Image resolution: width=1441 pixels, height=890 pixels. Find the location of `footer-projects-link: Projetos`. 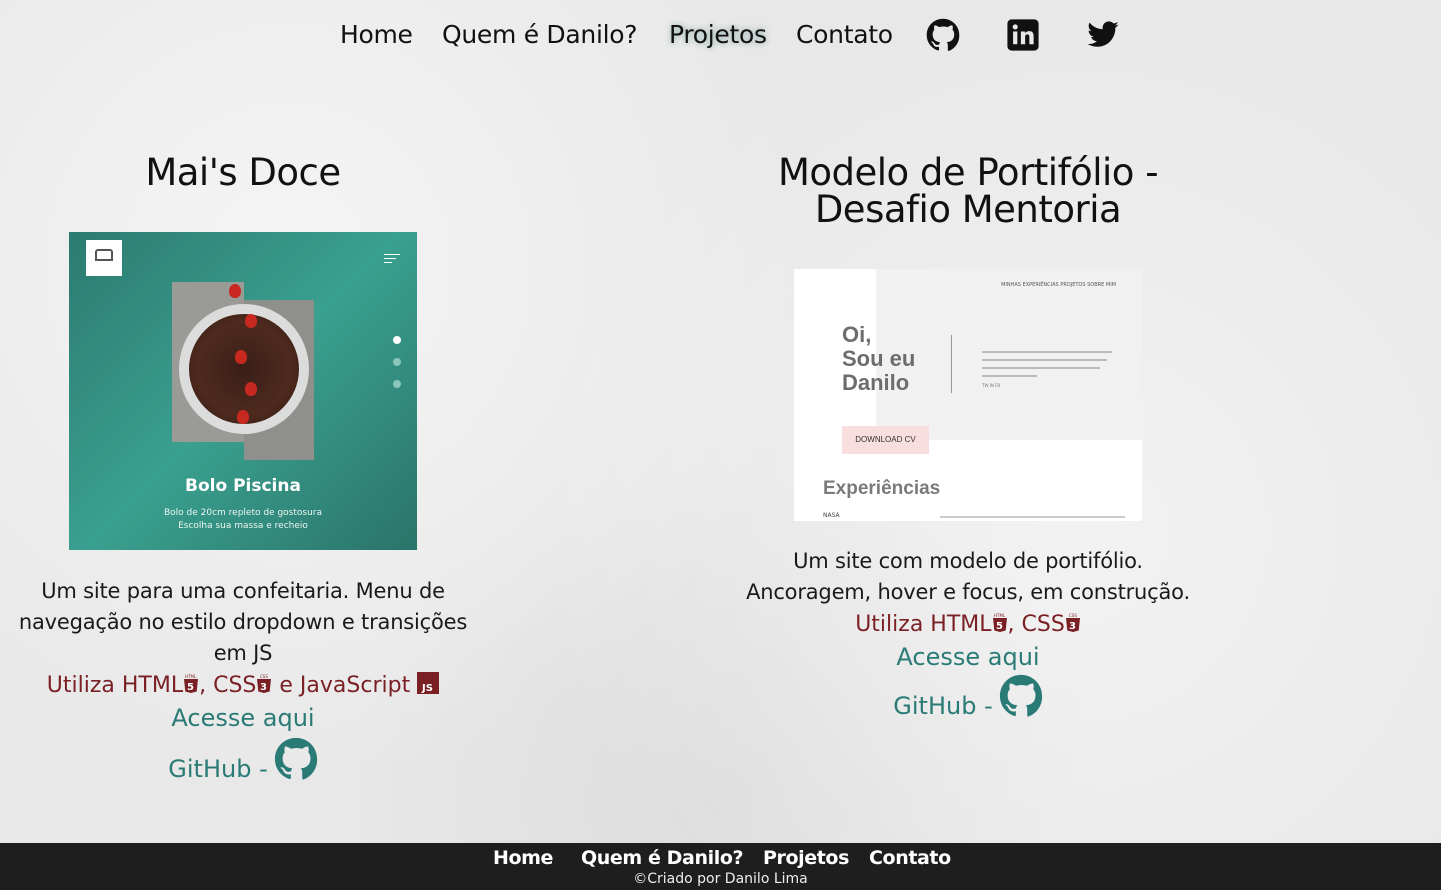

footer-projects-link: Projetos is located at coordinates (806, 858).